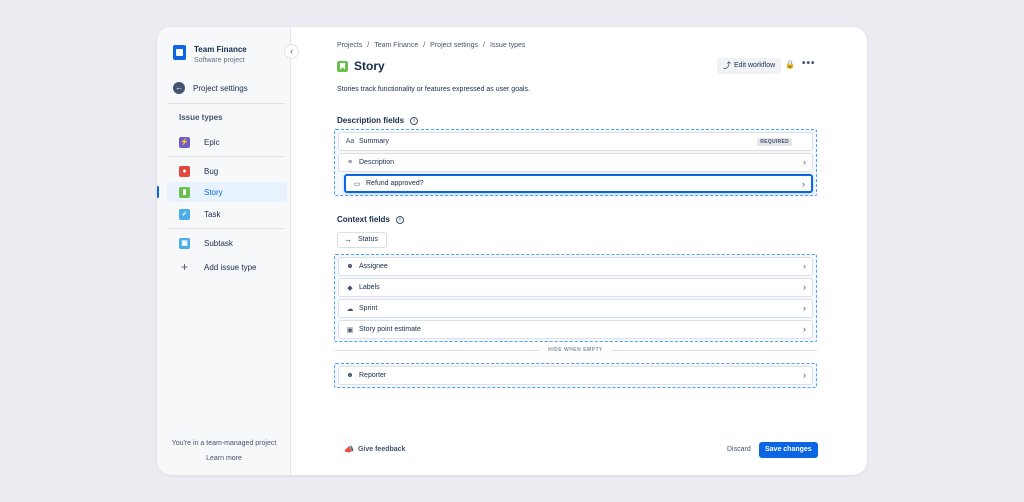 This screenshot has height=502, width=1024. I want to click on field-reporter: ☻ Reporter ›, so click(575, 375).